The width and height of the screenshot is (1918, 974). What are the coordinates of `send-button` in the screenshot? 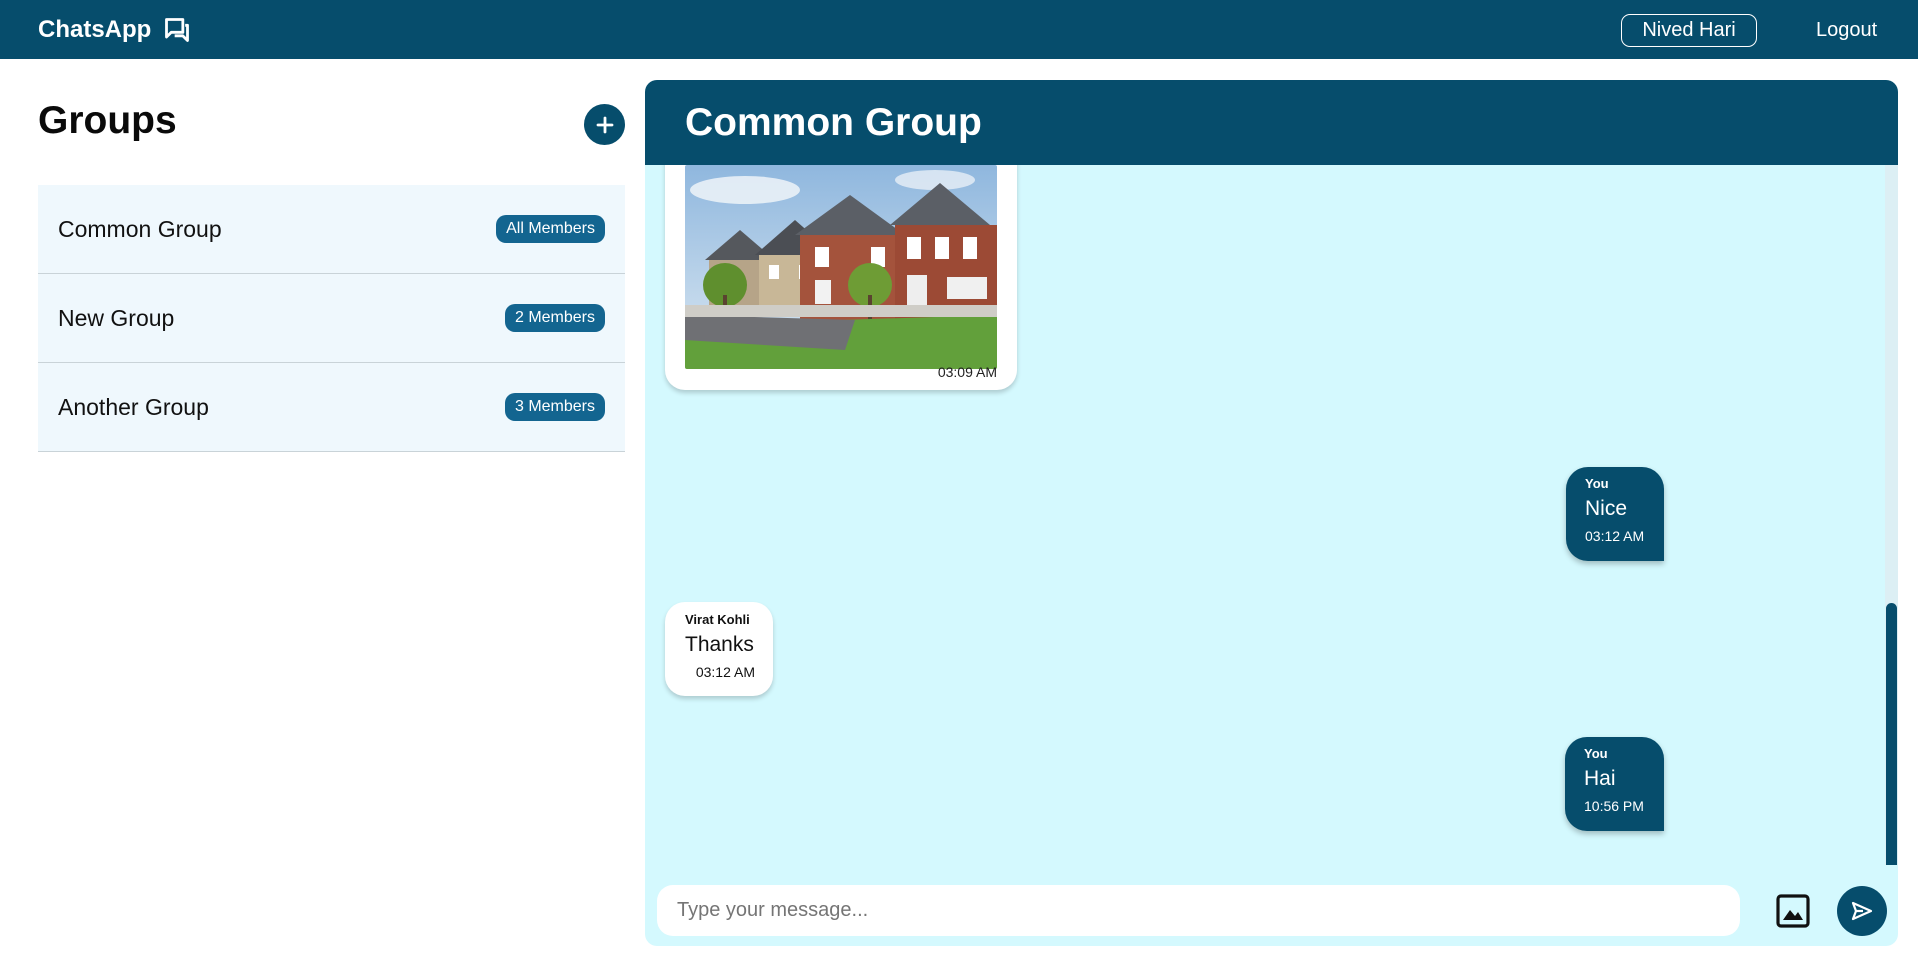 It's located at (1862, 911).